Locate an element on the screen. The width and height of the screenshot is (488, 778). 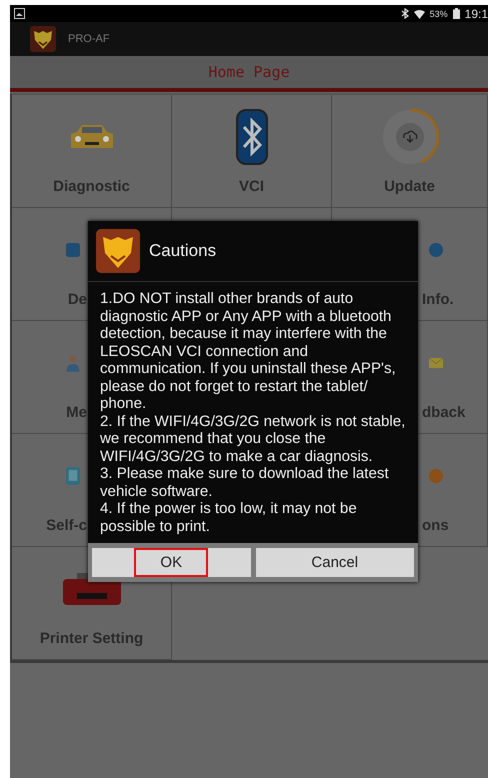
tile-label: Update is located at coordinates (409, 186).